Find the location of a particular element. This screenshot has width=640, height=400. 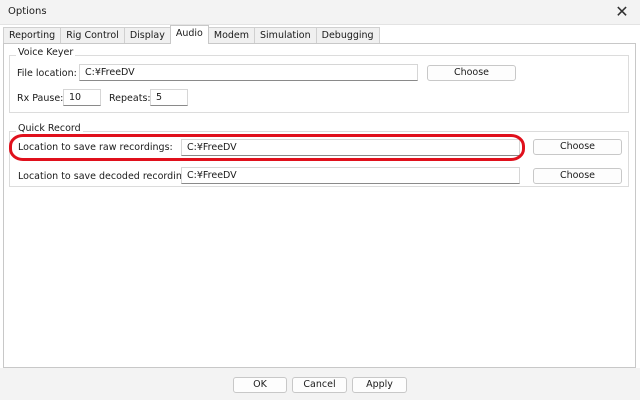

decoded-recordings-field: C:¥FreeDV is located at coordinates (350, 175).